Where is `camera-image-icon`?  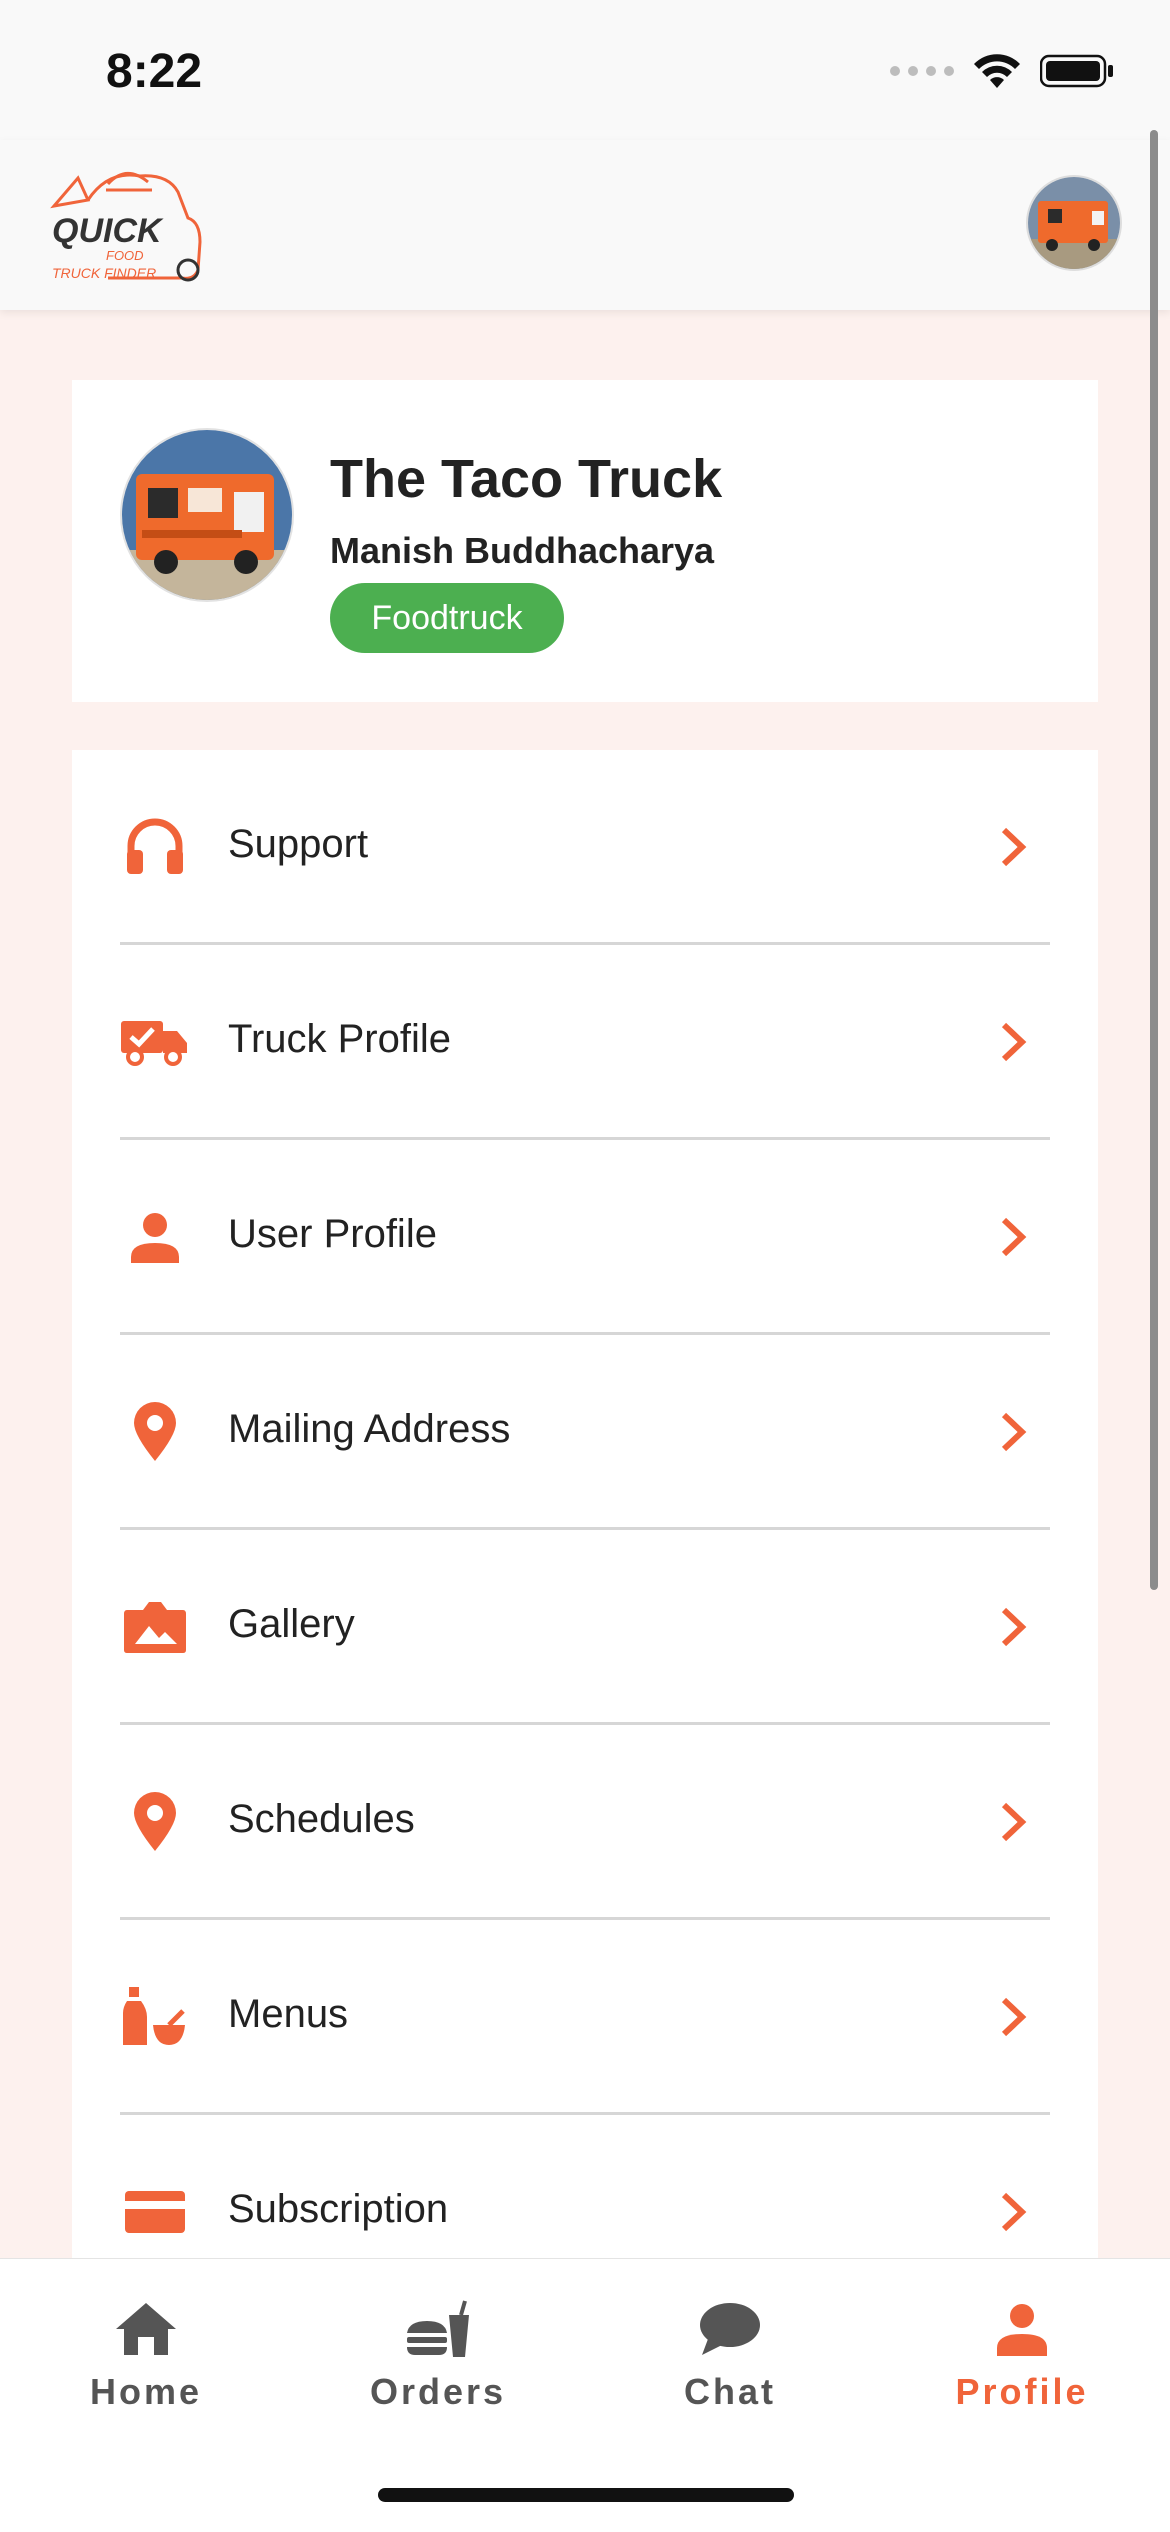 camera-image-icon is located at coordinates (155, 1627).